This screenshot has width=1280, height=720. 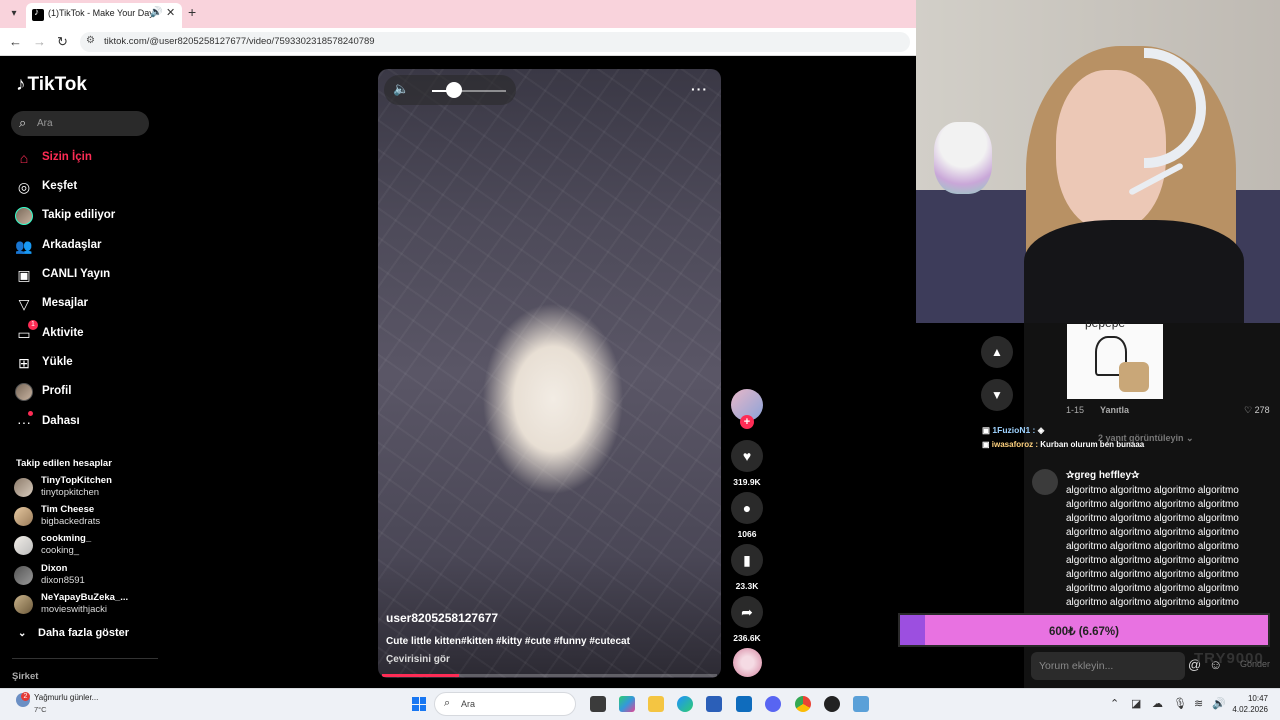 I want to click on following-account: Tim Cheese bigbackedrats, so click(x=84, y=516).